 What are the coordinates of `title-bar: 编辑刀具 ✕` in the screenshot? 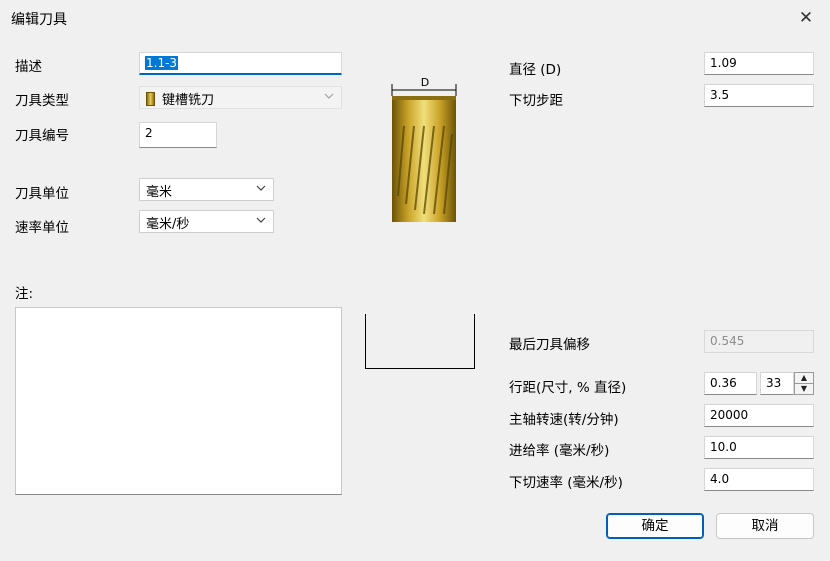 It's located at (415, 18).